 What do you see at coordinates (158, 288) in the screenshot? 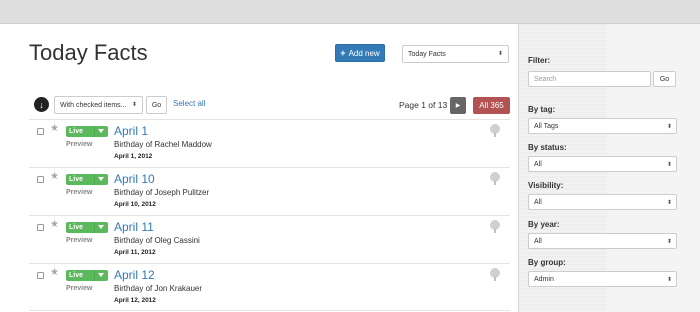
I see `item-description: Birthday of Jon Krakauer` at bounding box center [158, 288].